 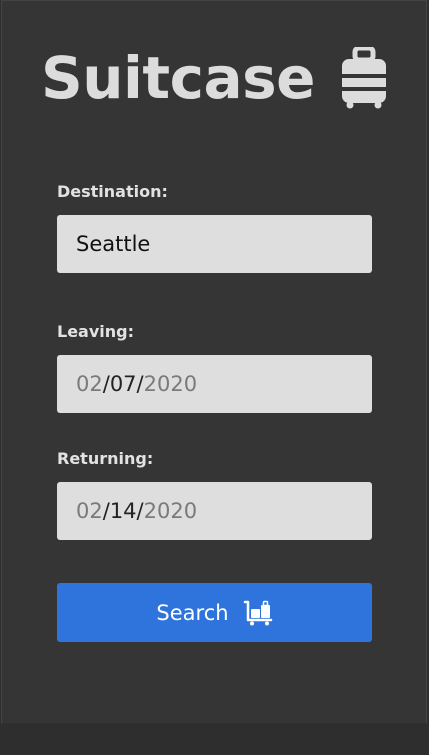 I want to click on leaving-month: 02, so click(x=89, y=384).